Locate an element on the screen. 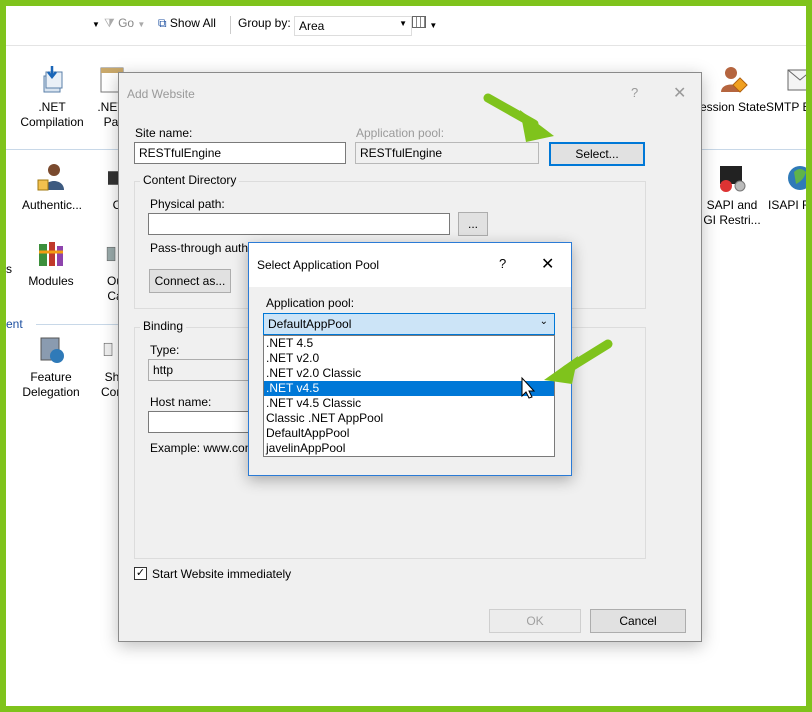  host-name-label: Host name: is located at coordinates (181, 402).